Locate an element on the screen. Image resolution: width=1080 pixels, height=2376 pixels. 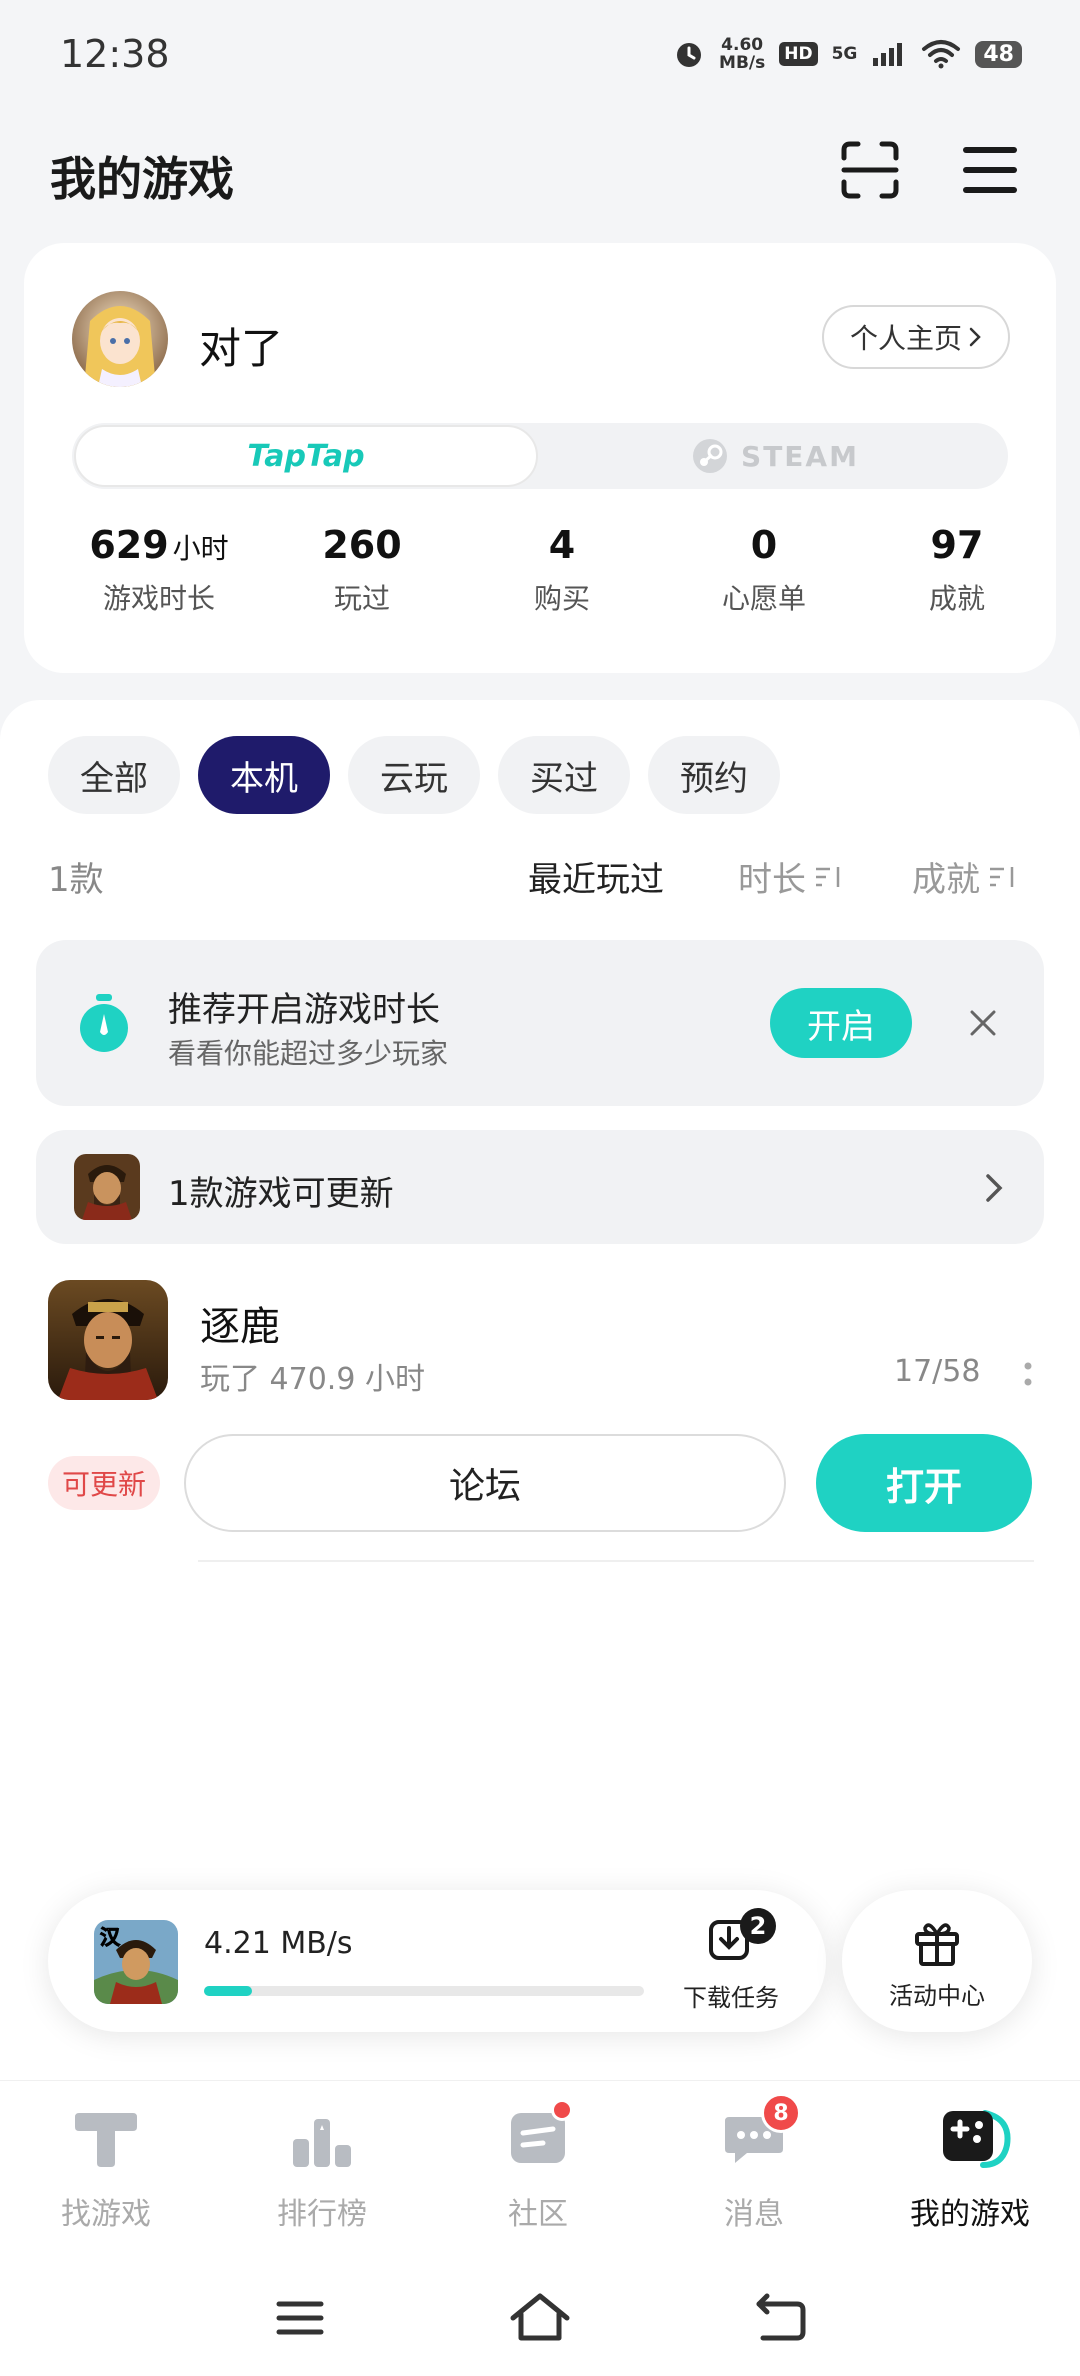
sort-achievements: 成就 is located at coordinates (965, 876).